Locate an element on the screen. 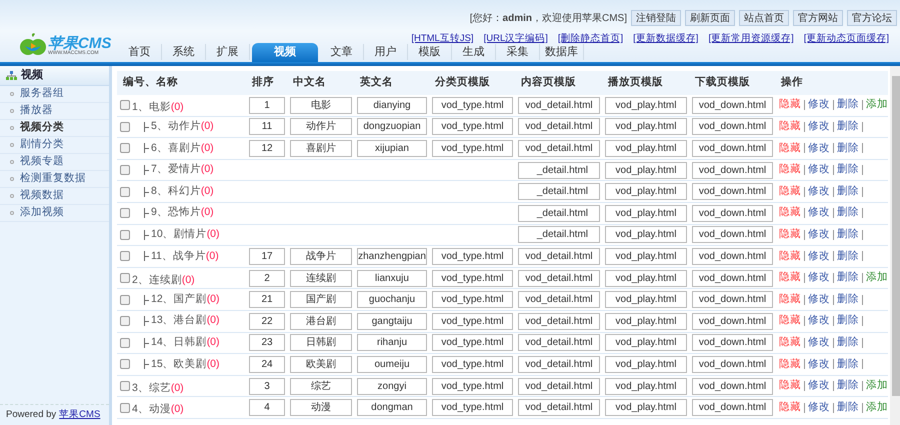 The image size is (900, 425). sidebar-item: 视频数据 is located at coordinates (54, 196).